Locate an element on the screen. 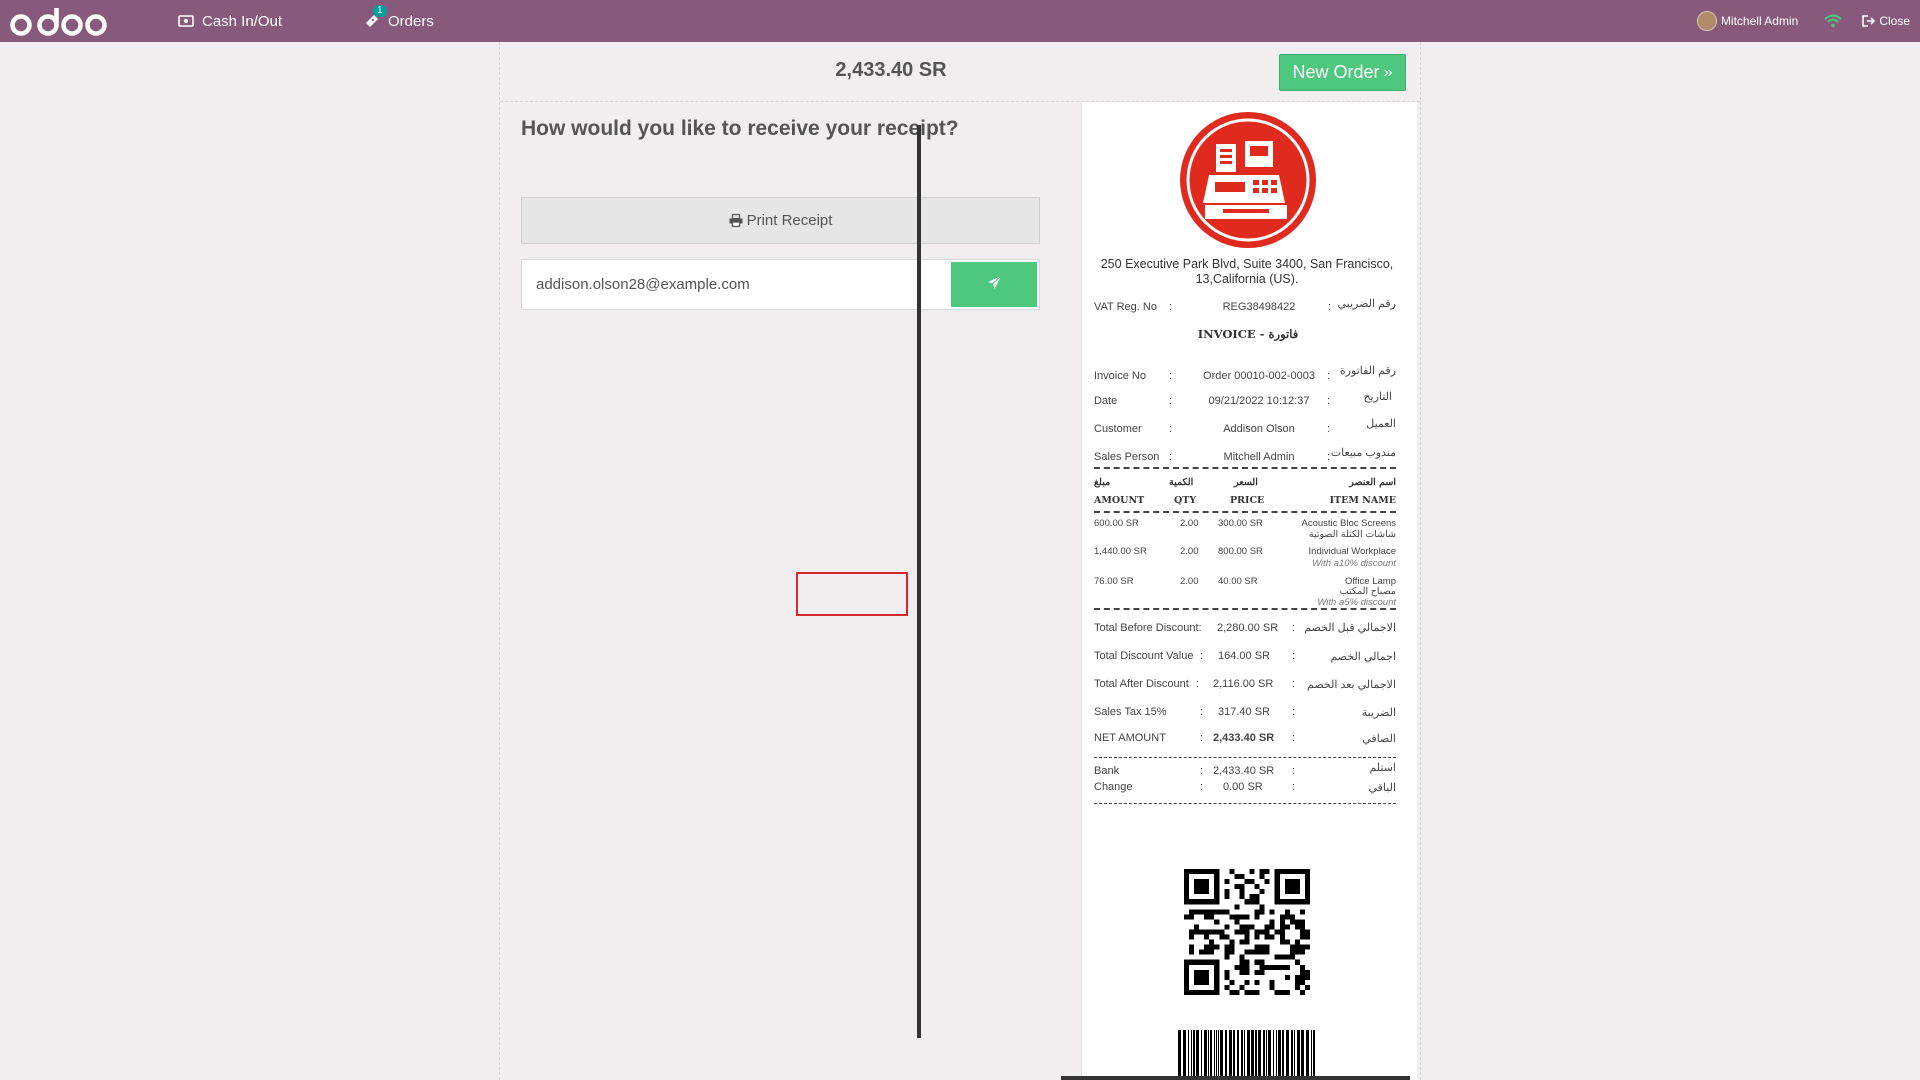 The height and width of the screenshot is (1080, 1920). odoo-logo is located at coordinates (60, 21).